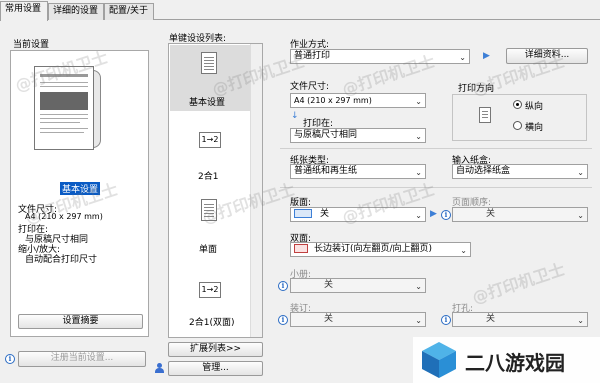 This screenshot has height=383, width=600. I want to click on job-arrow-icon: ▶, so click(486, 56).